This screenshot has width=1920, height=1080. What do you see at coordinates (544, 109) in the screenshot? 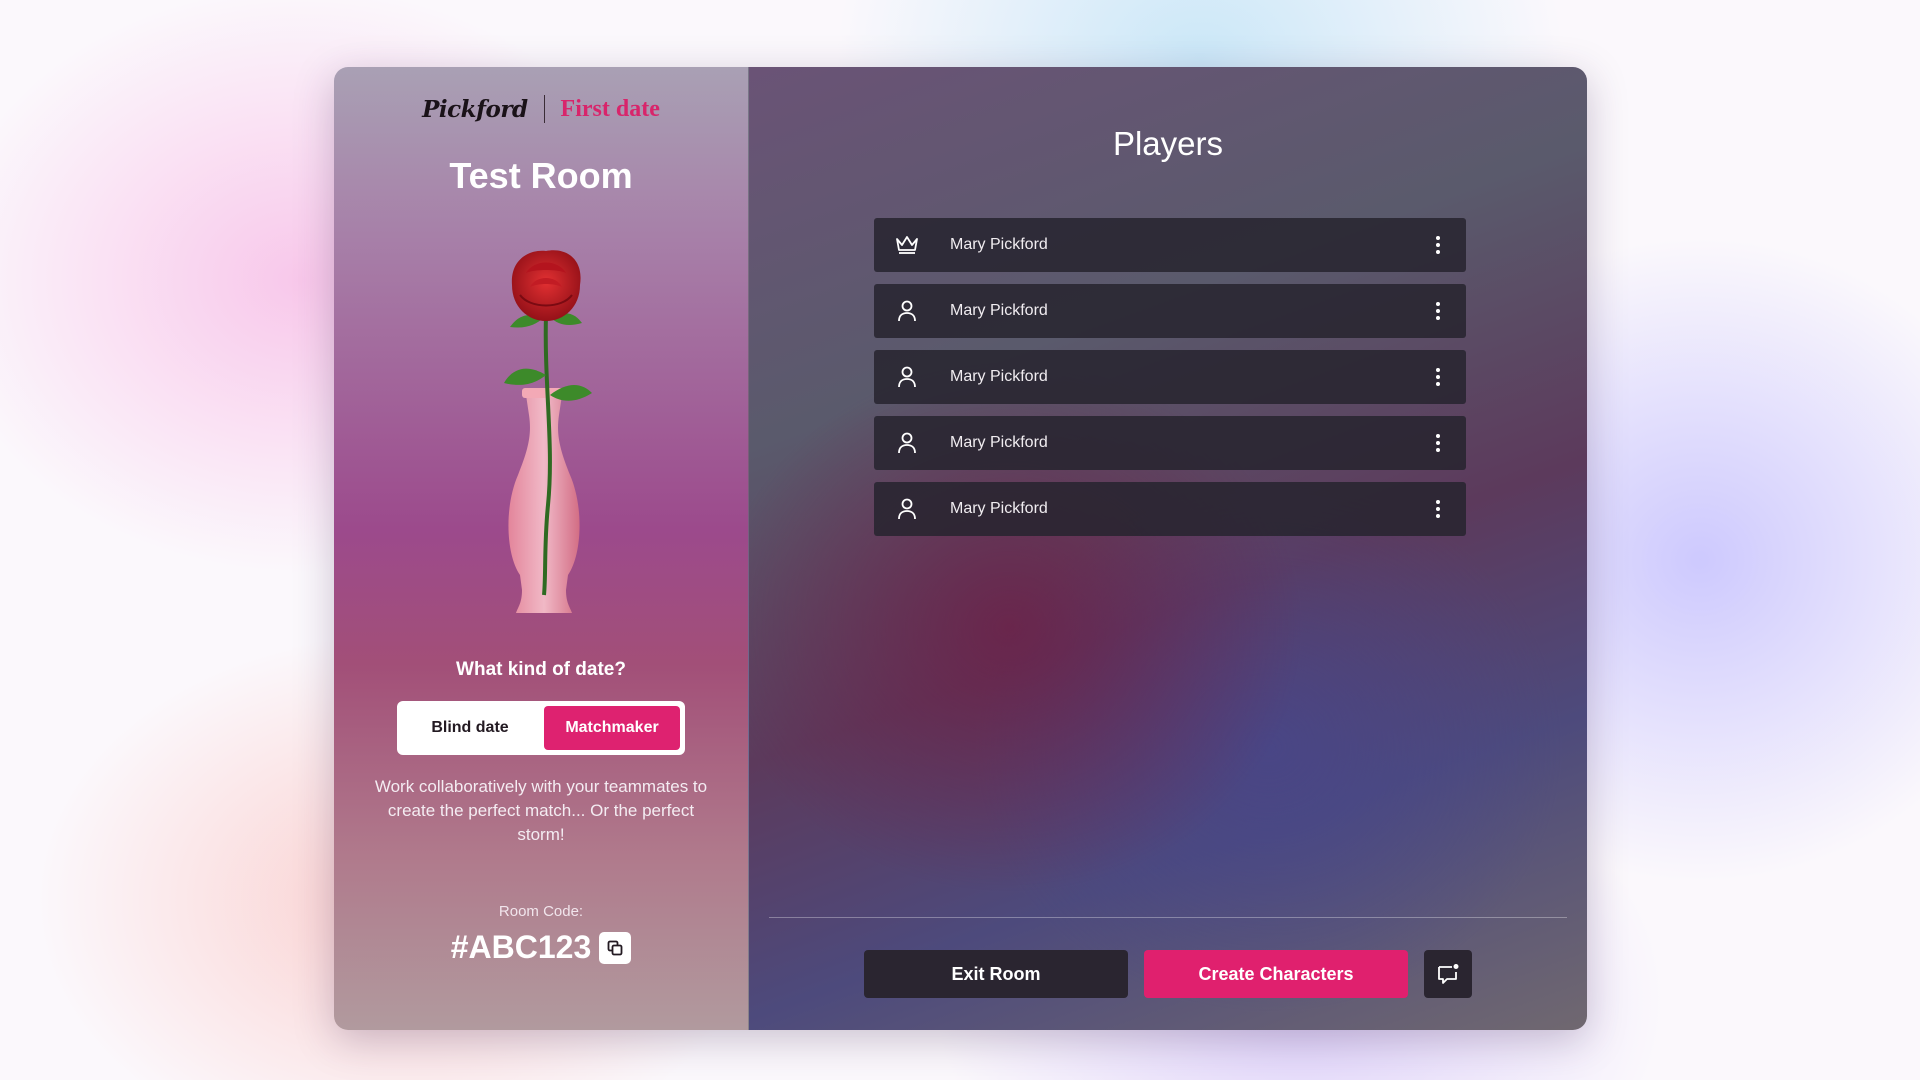
I see `brand-divider` at bounding box center [544, 109].